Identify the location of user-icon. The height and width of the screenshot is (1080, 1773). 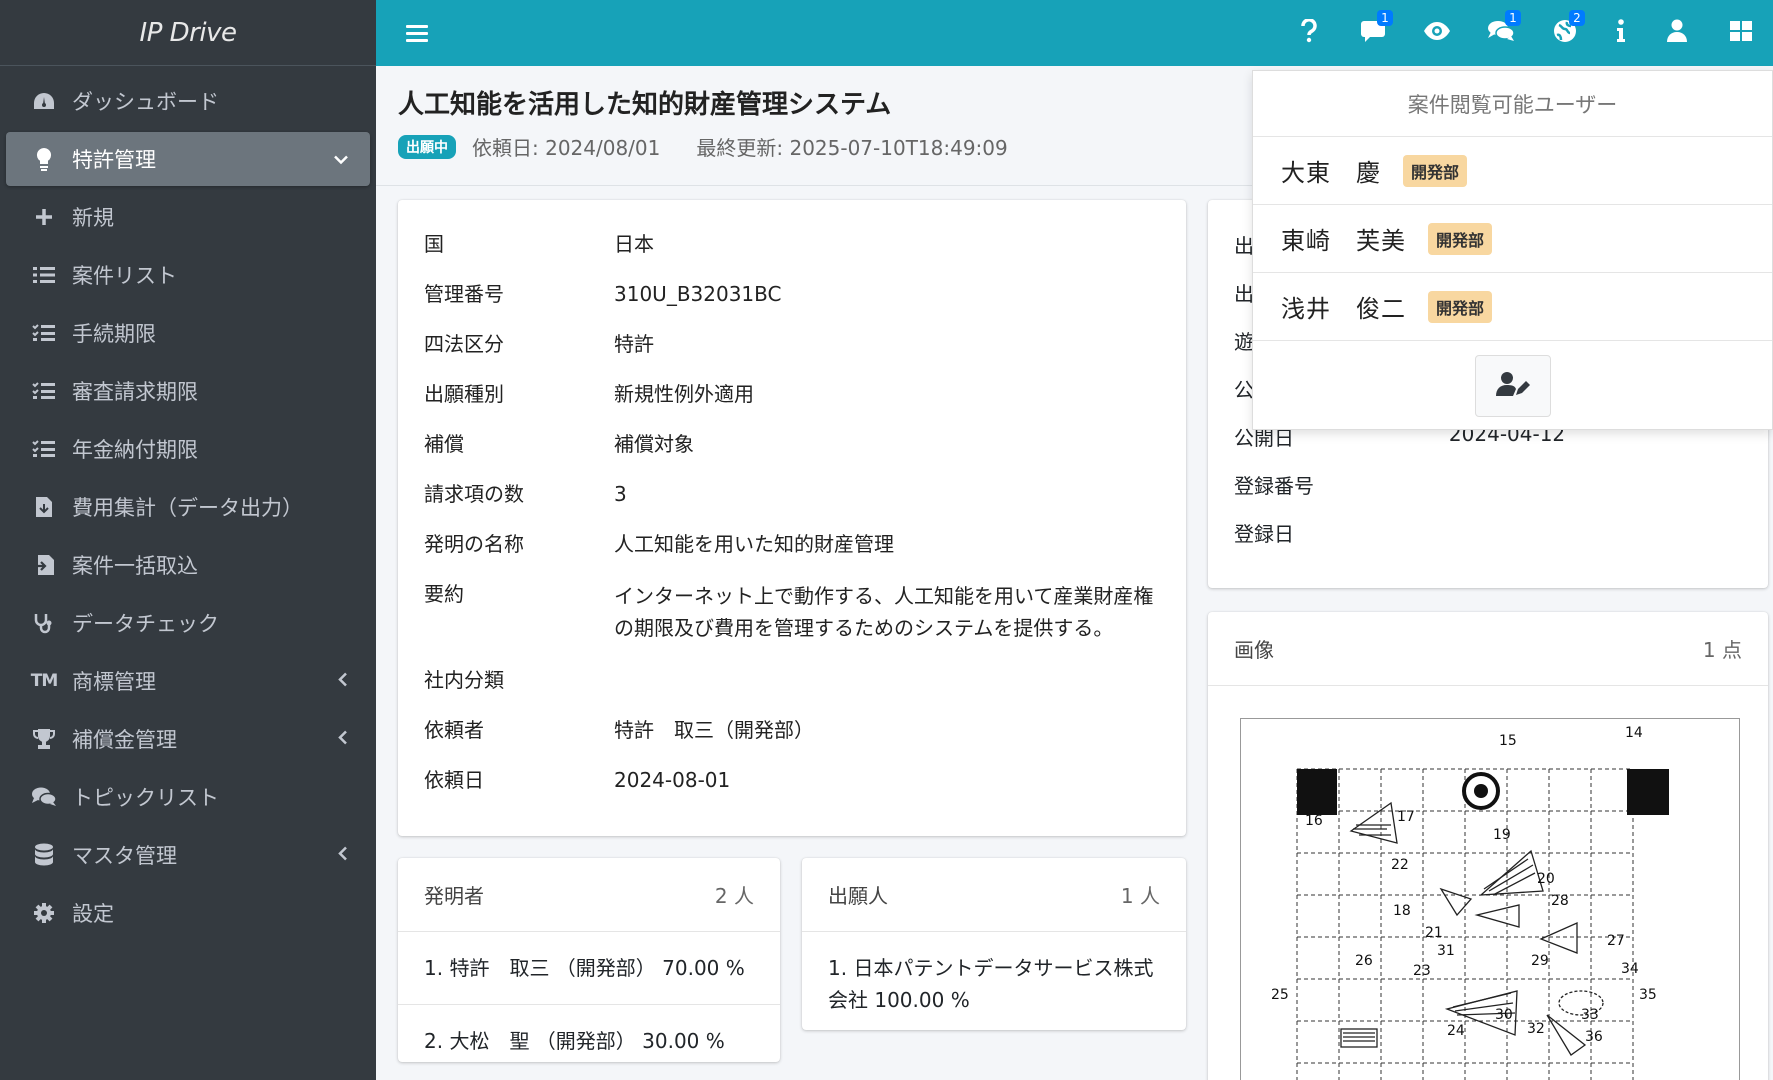
(1677, 33).